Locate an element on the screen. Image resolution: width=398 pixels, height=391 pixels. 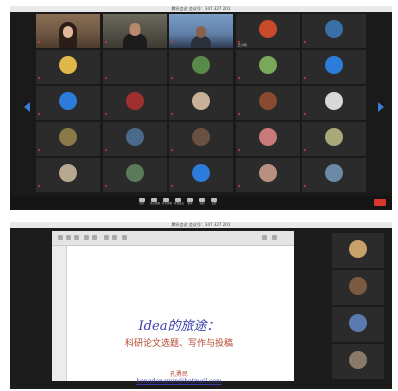
back-icon is located at coordinates (86, 237).